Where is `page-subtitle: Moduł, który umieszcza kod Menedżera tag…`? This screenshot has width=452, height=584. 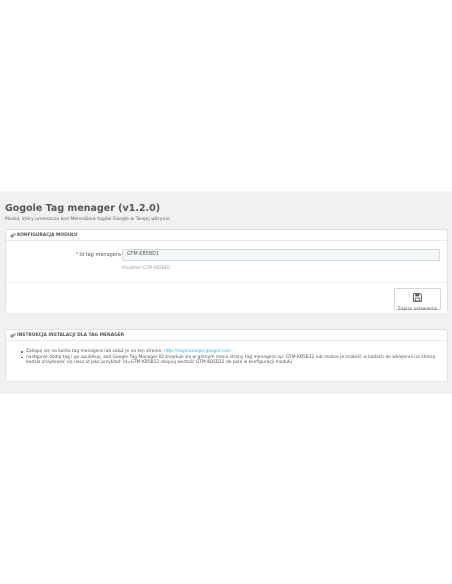 page-subtitle: Moduł, który umieszcza kod Menedżera tag… is located at coordinates (87, 219).